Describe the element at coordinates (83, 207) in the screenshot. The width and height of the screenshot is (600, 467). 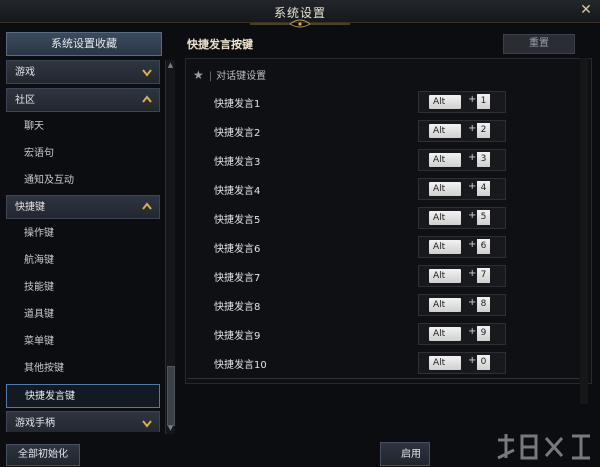
I see `sidebar-category-hotkeys: 快捷键` at that location.